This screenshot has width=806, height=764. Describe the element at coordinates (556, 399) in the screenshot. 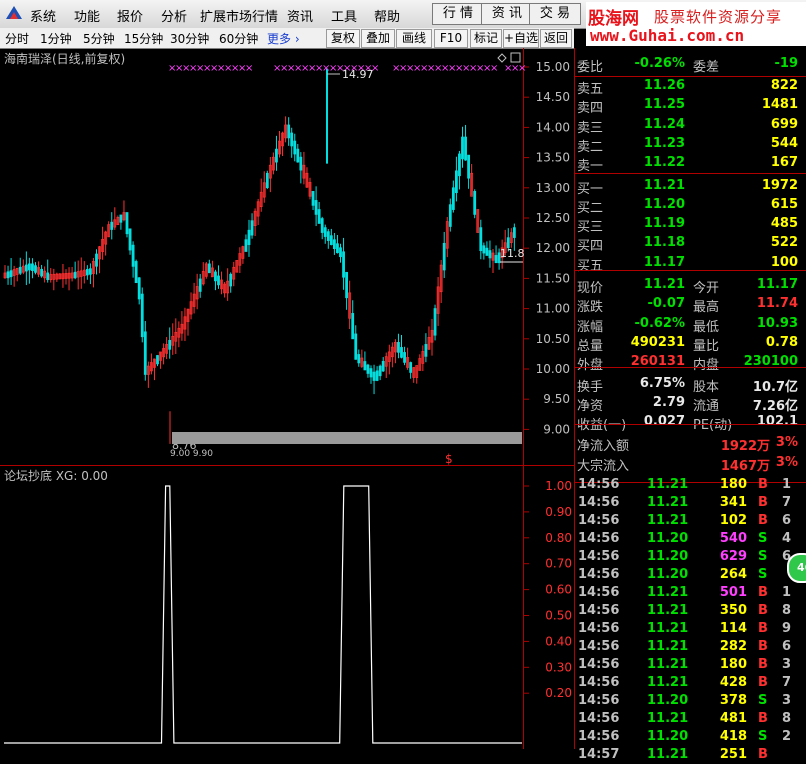

I see `price-axis-label: 9.50` at that location.